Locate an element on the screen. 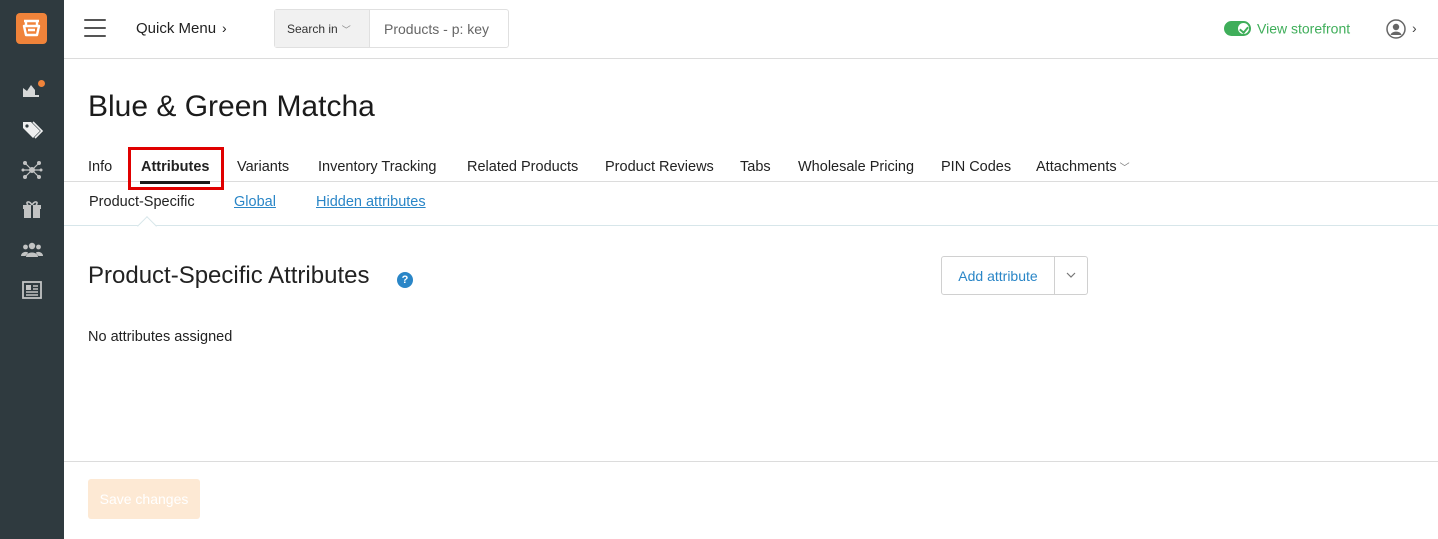  subtab-global: Global is located at coordinates (255, 202).